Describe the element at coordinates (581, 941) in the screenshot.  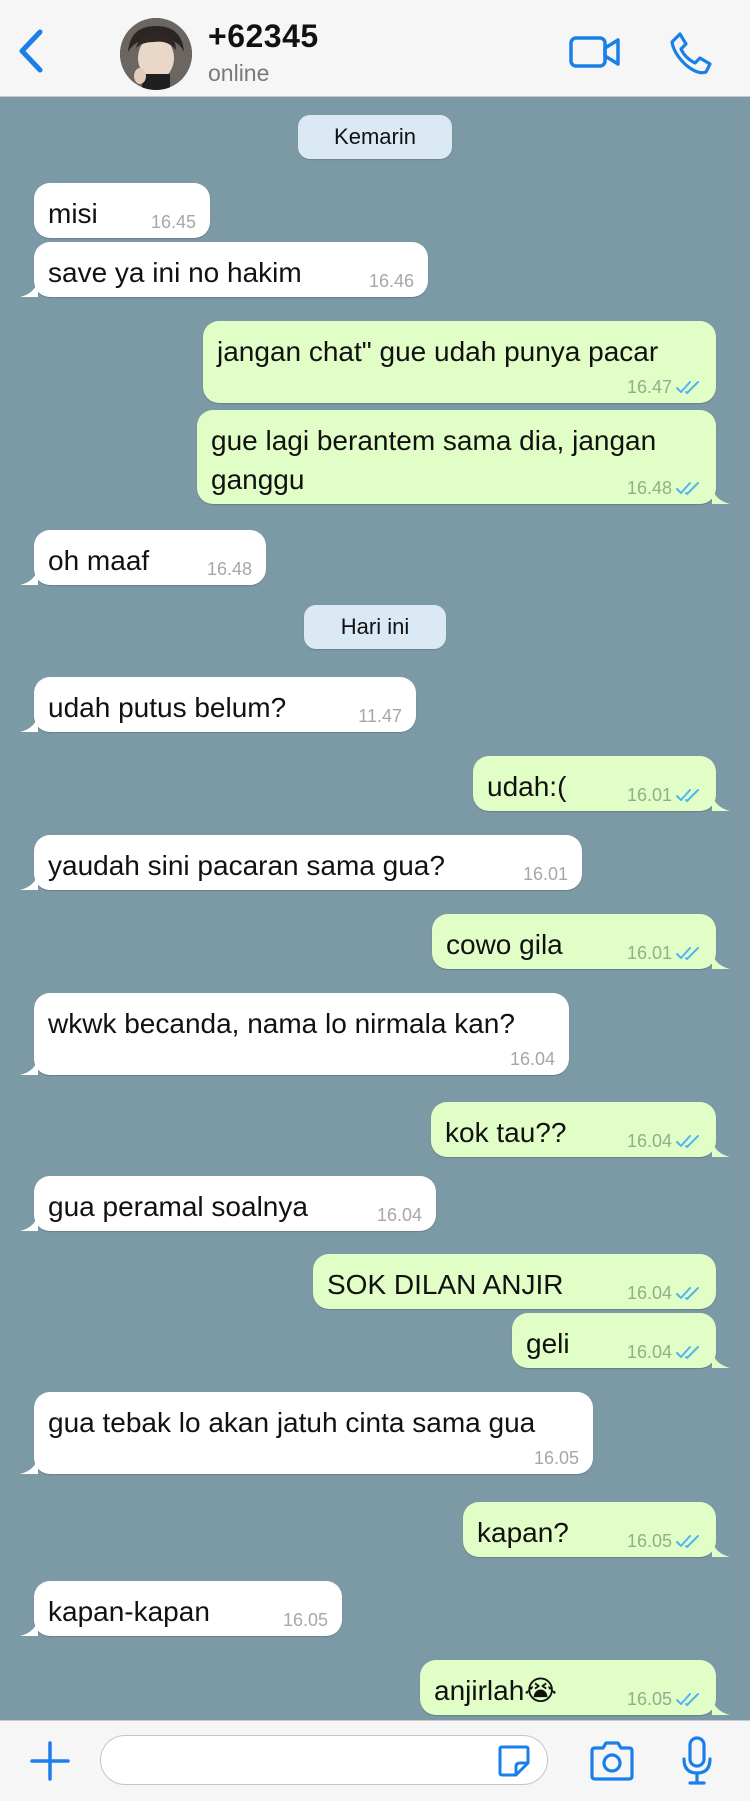
I see `outgoing-message: cowo gila 16.01` at that location.